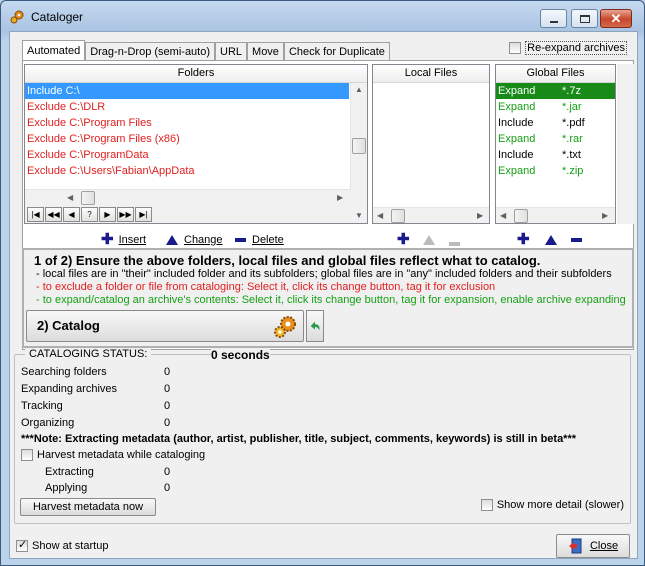  What do you see at coordinates (517, 107) in the screenshot?
I see `global-file-action: Expand` at bounding box center [517, 107].